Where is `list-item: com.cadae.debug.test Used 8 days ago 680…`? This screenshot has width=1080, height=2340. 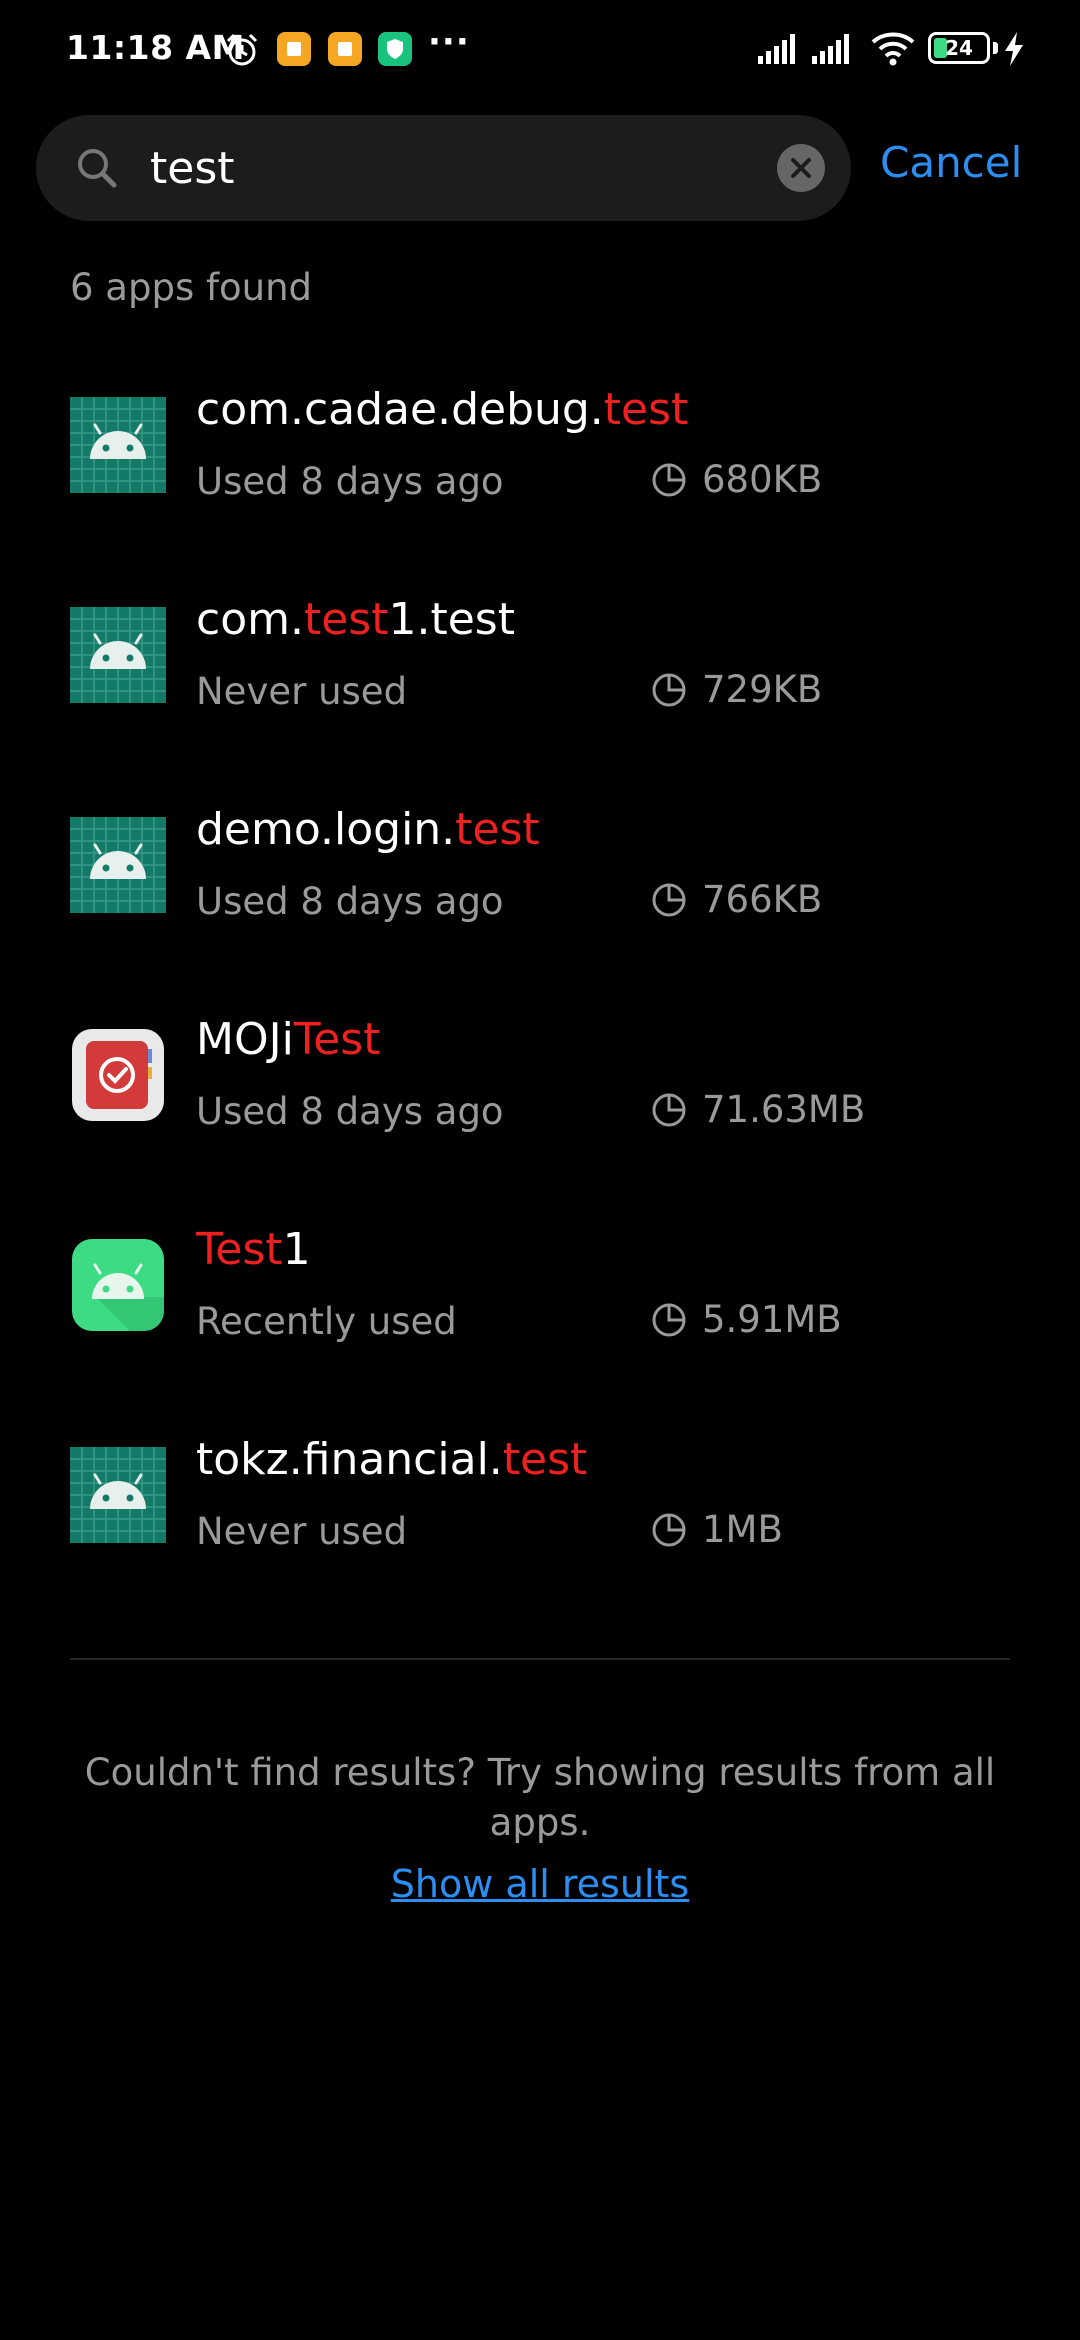
list-item: com.cadae.debug.test Used 8 days ago 680… is located at coordinates (540, 455).